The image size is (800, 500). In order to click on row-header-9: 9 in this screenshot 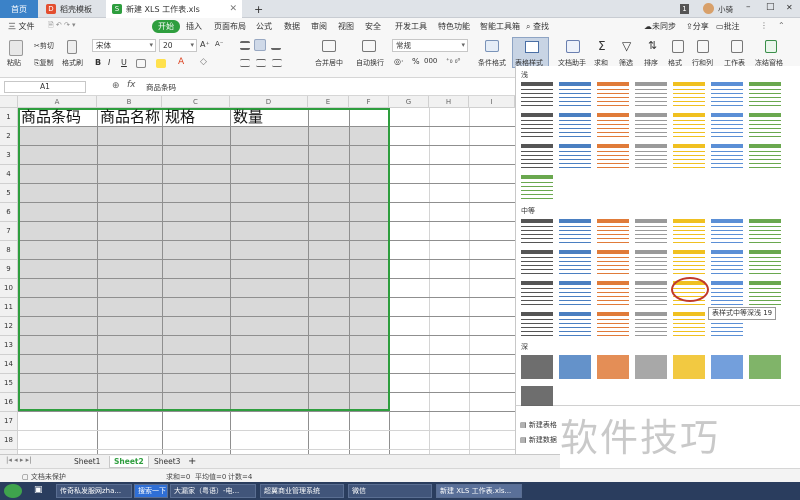, I will do `click(9, 269)`.